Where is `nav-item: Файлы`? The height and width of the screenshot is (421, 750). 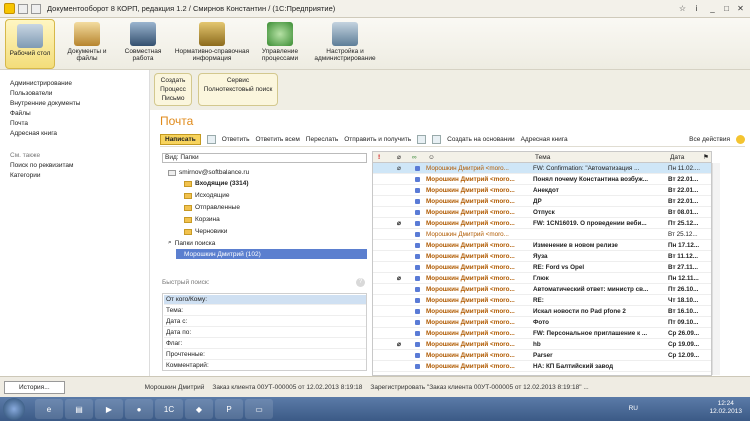
nav-item: Файлы is located at coordinates (20, 113).